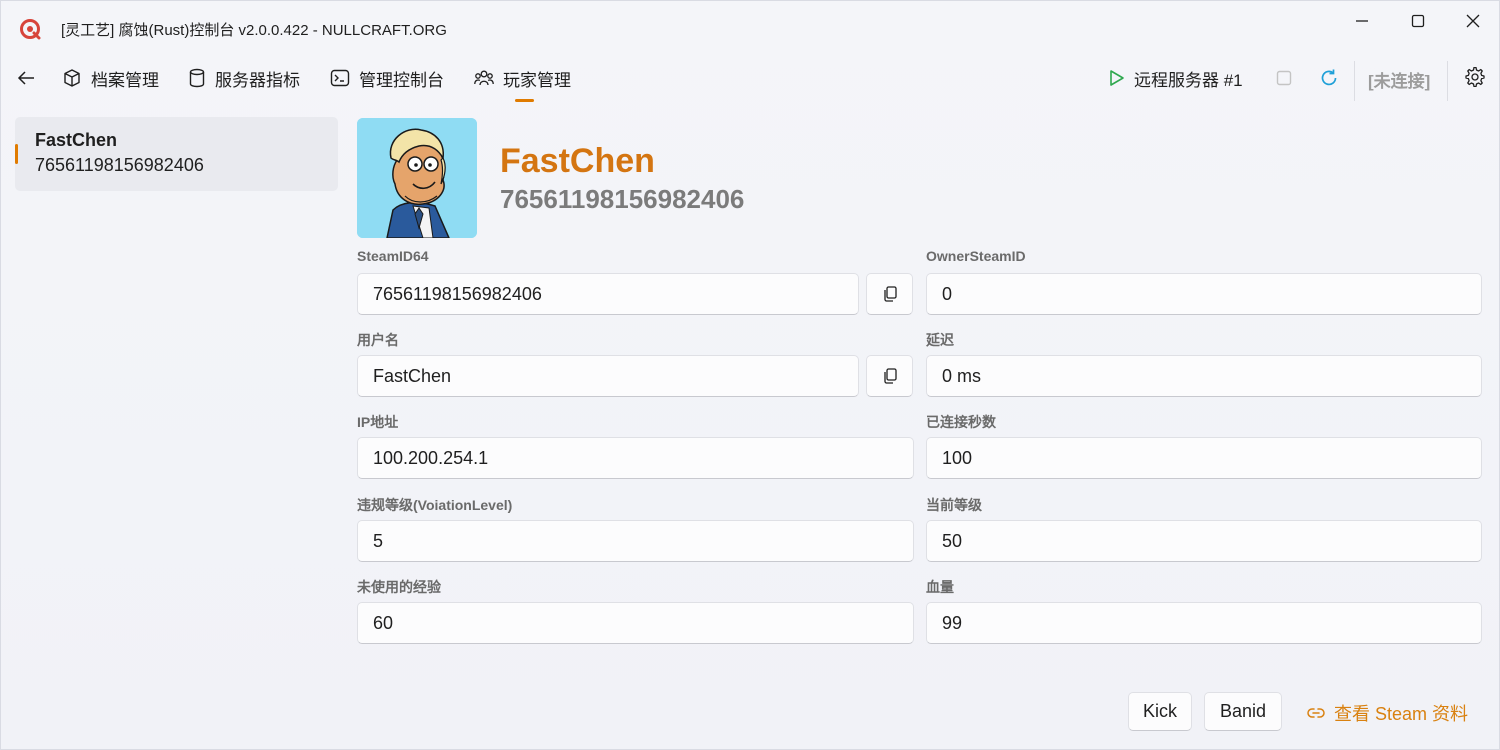 Image resolution: width=1500 pixels, height=750 pixels. Describe the element at coordinates (1401, 714) in the screenshot. I see `view-steam-profile-label: 查看 Steam 资料` at that location.